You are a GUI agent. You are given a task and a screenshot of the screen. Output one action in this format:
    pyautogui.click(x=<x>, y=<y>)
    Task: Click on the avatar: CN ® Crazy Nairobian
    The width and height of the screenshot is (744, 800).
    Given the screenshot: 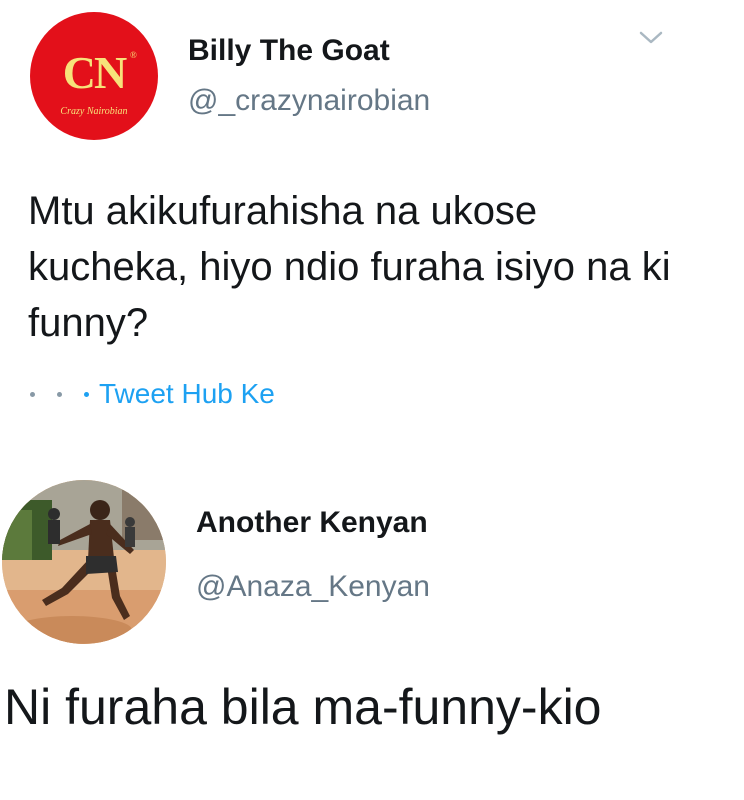 What is the action you would take?
    pyautogui.click(x=94, y=76)
    